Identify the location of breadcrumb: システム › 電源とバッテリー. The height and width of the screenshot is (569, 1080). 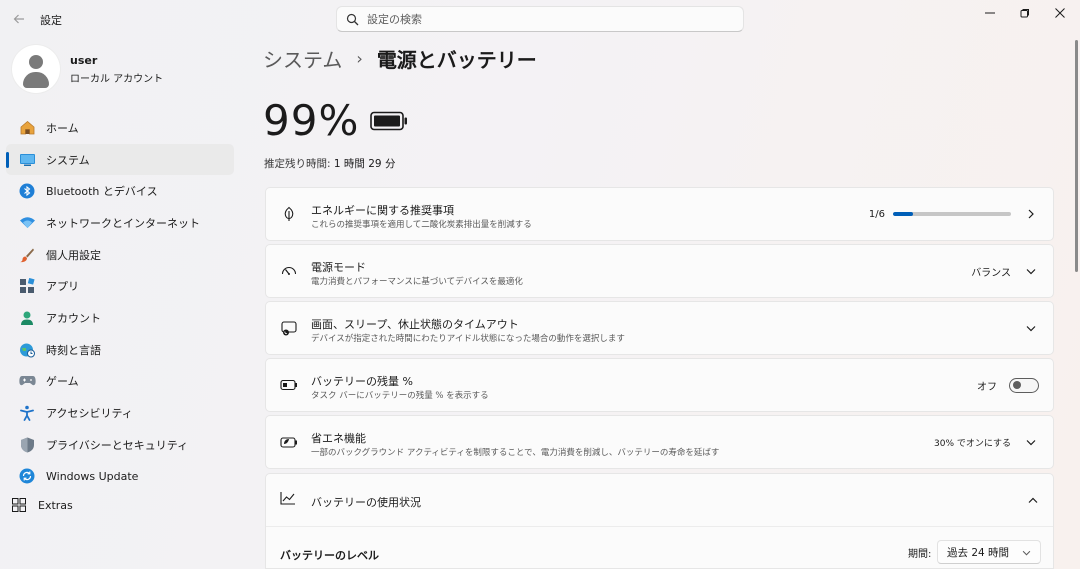
(400, 58).